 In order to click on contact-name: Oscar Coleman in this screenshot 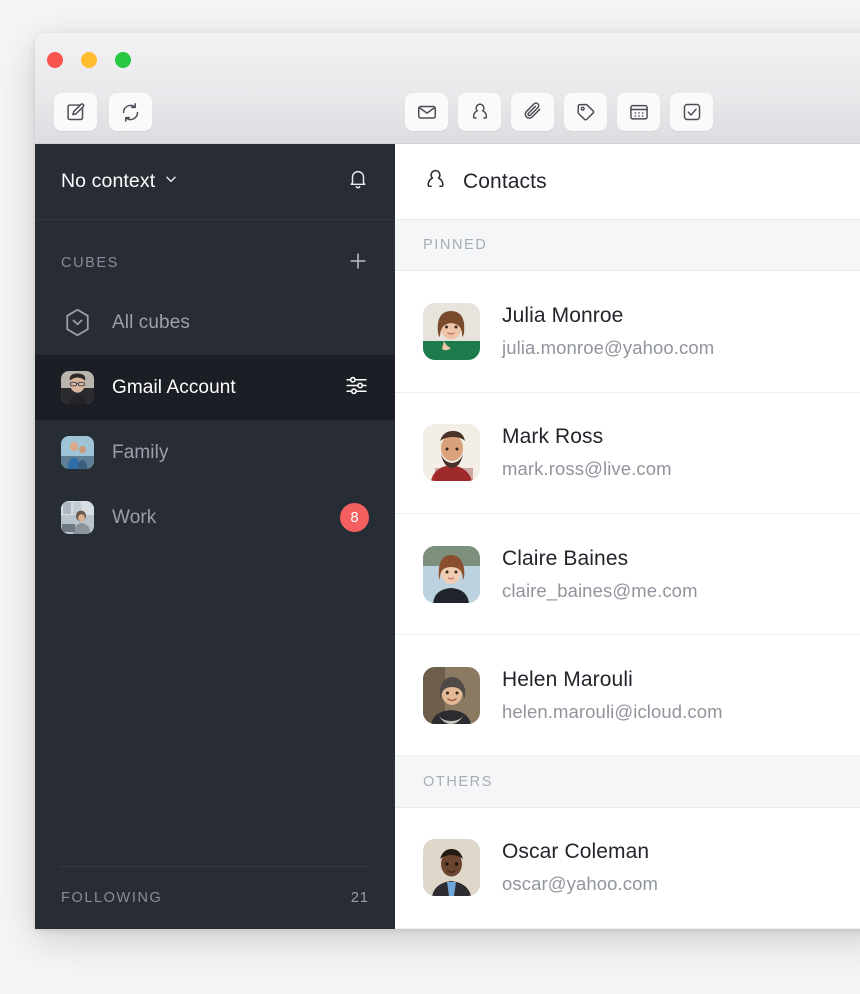, I will do `click(576, 852)`.